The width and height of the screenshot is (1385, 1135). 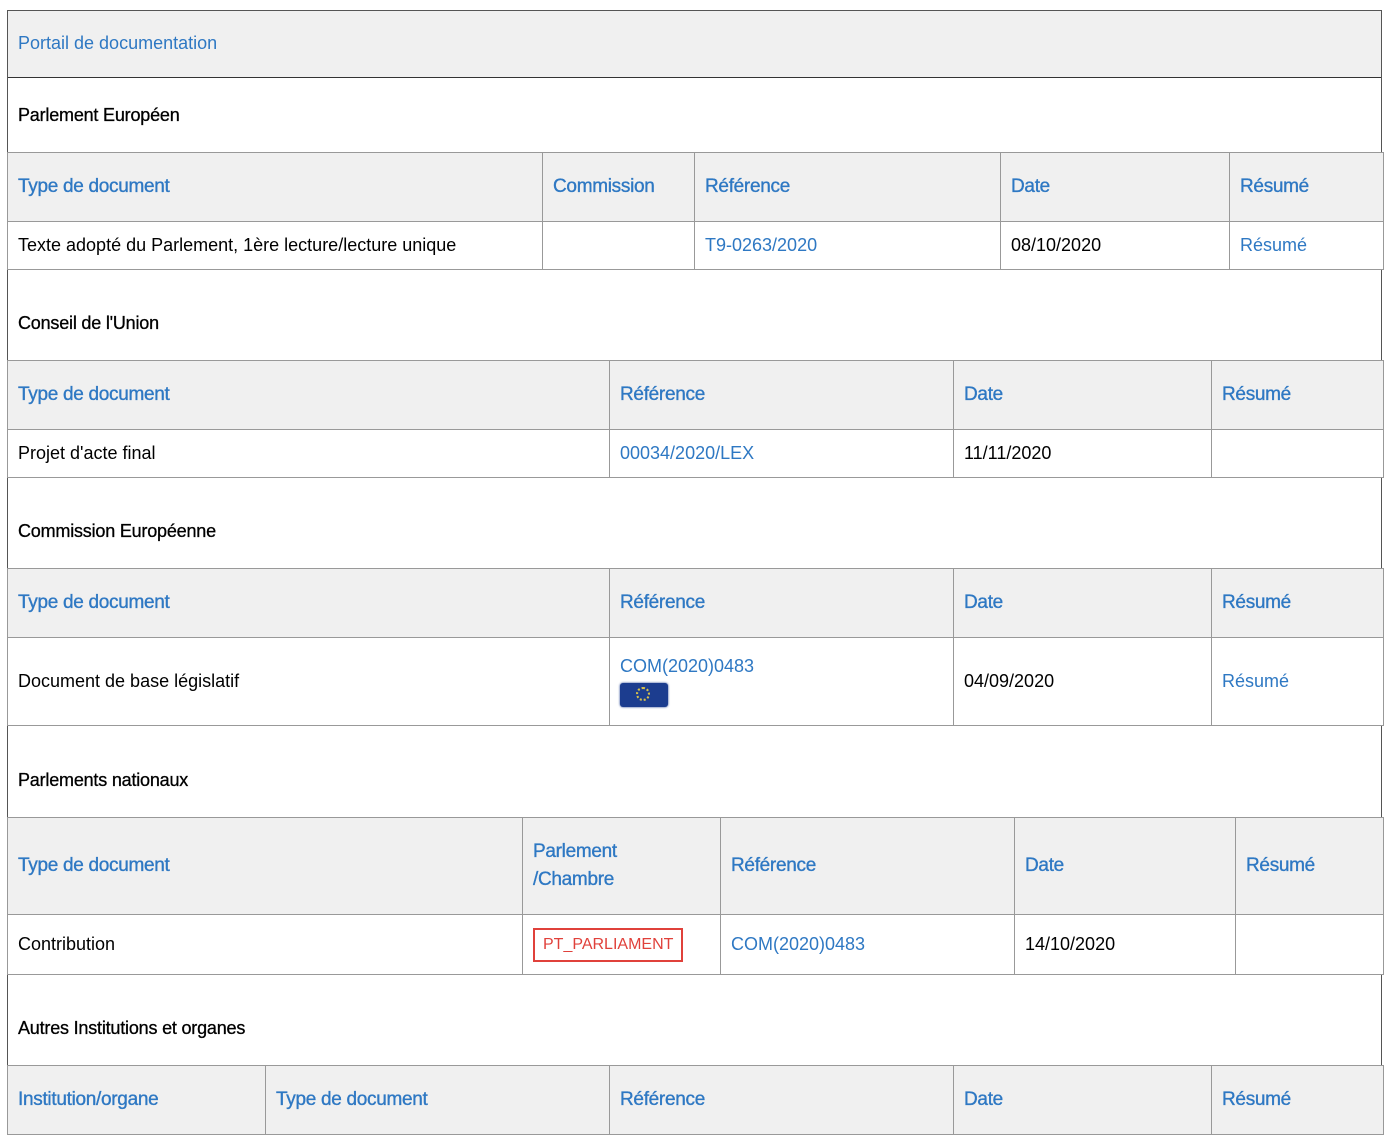 I want to click on cell-date: 14/10/2020, so click(x=1125, y=944).